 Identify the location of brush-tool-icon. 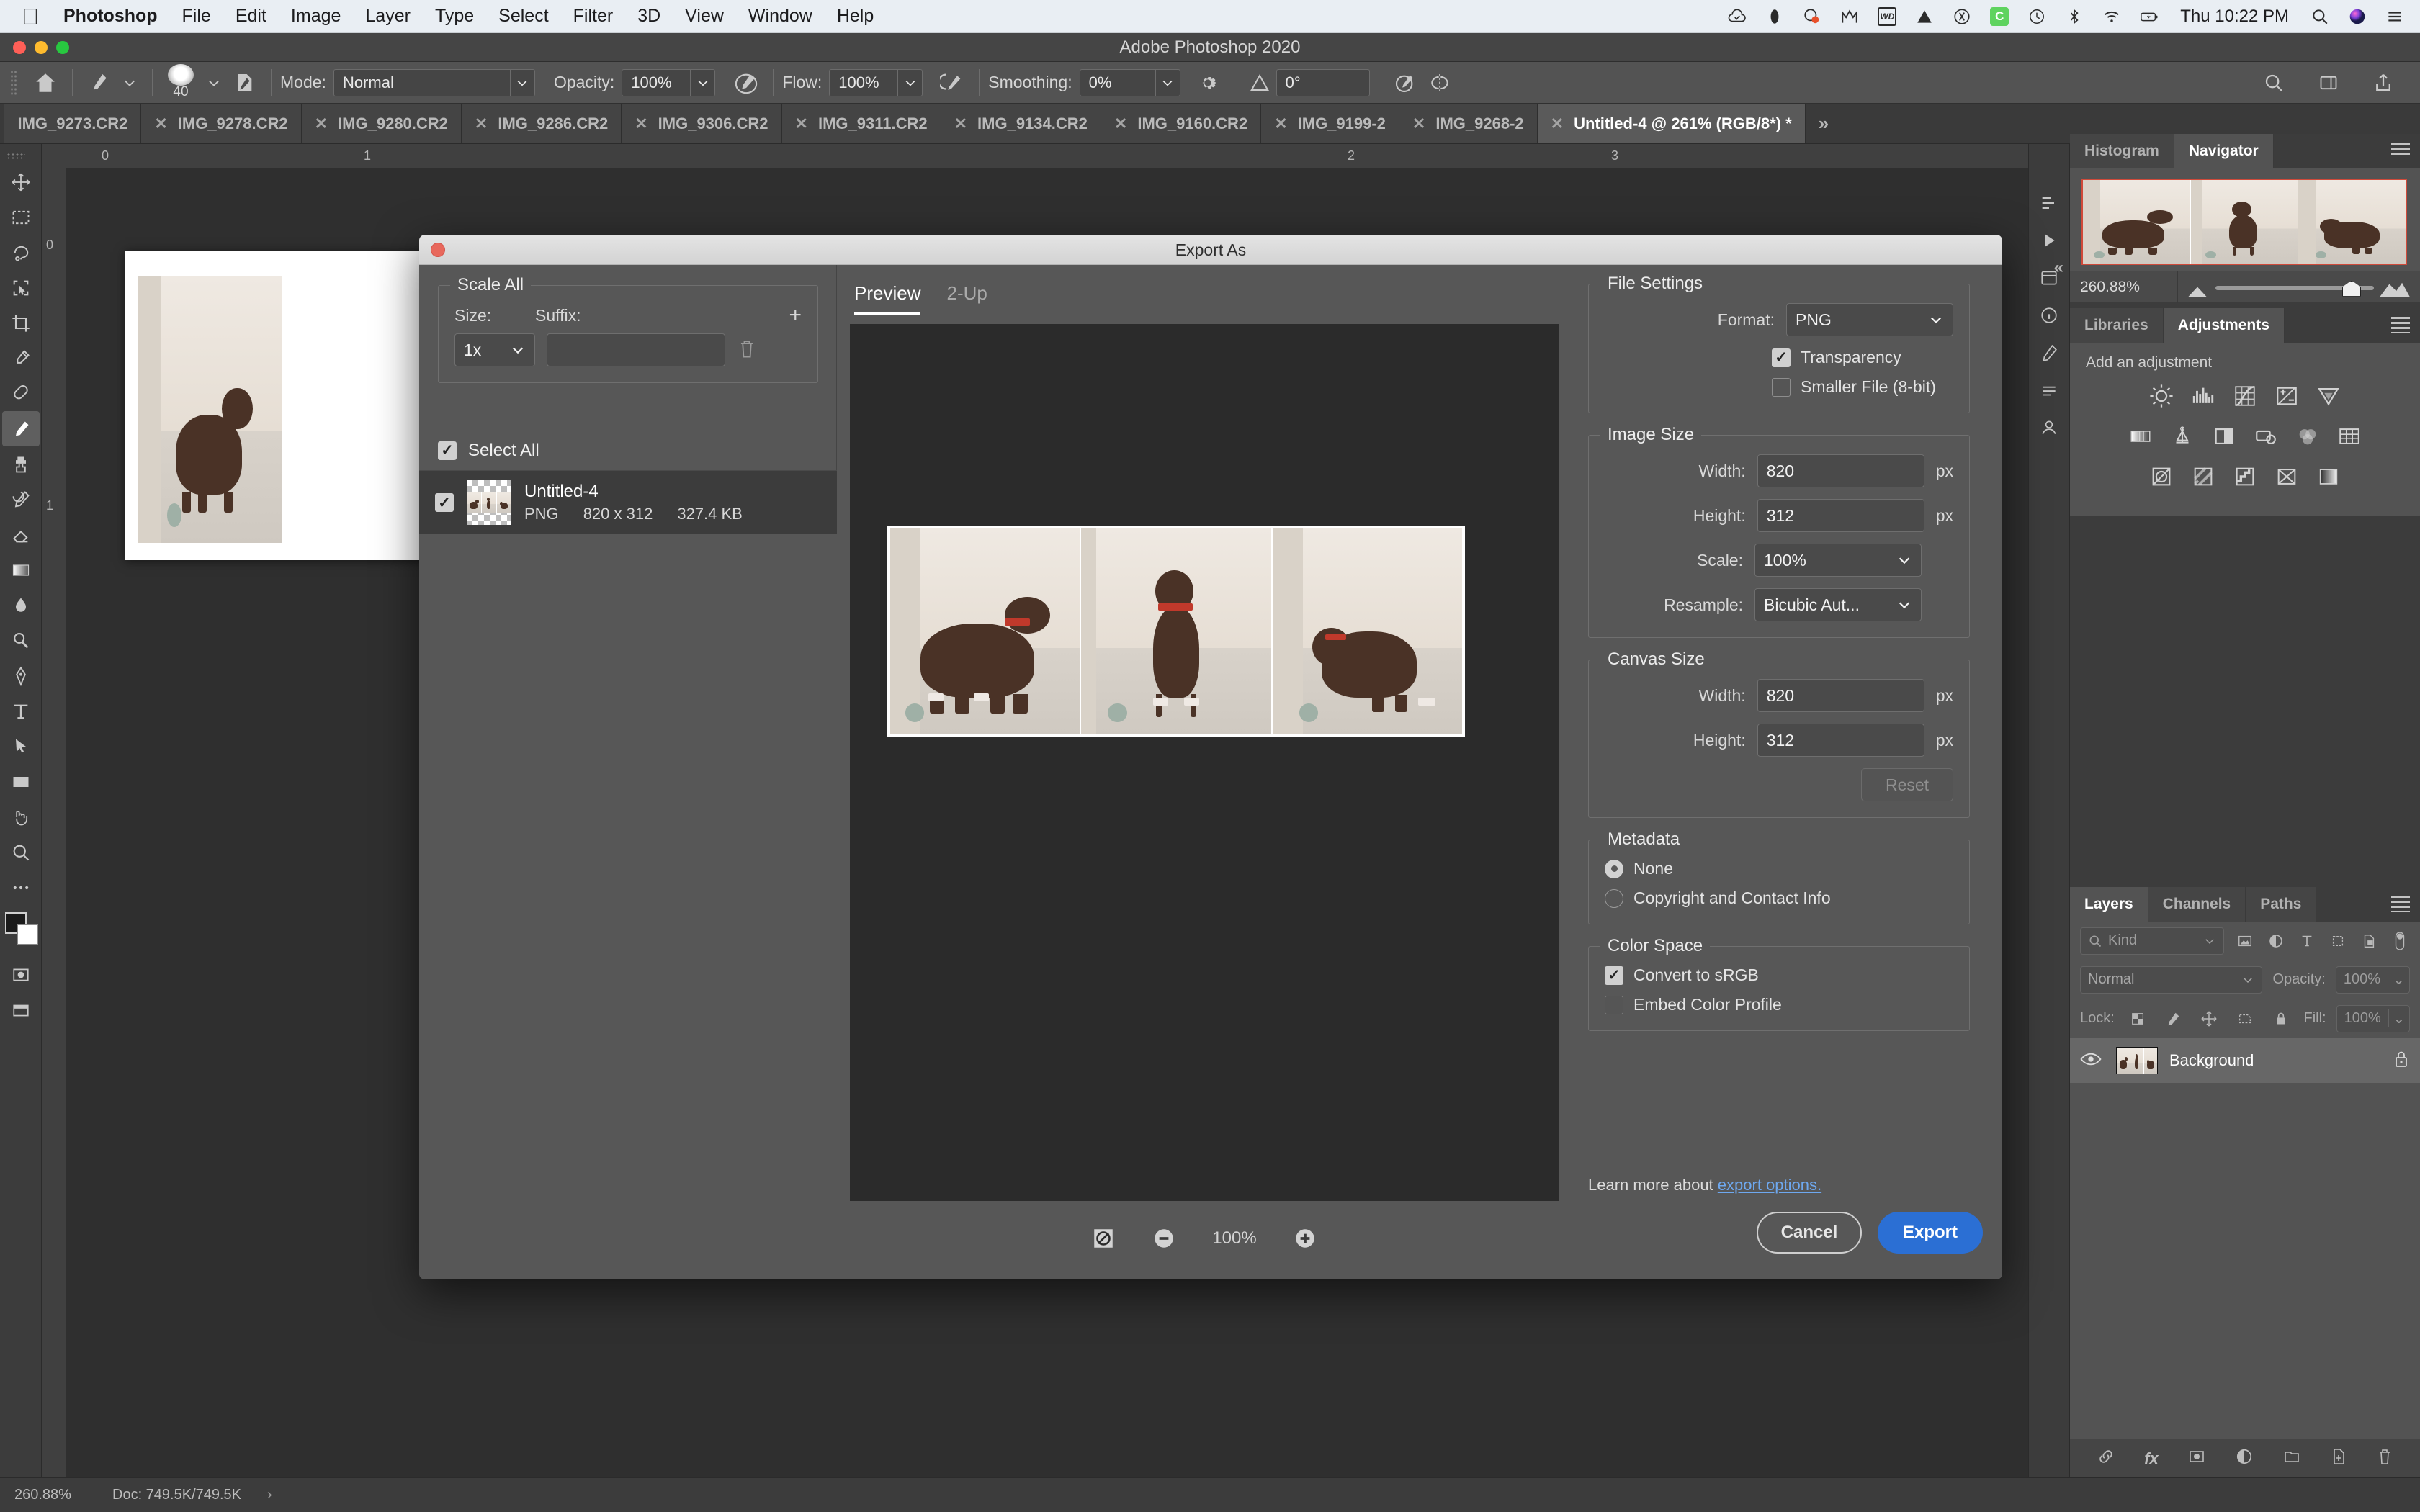
(20, 428).